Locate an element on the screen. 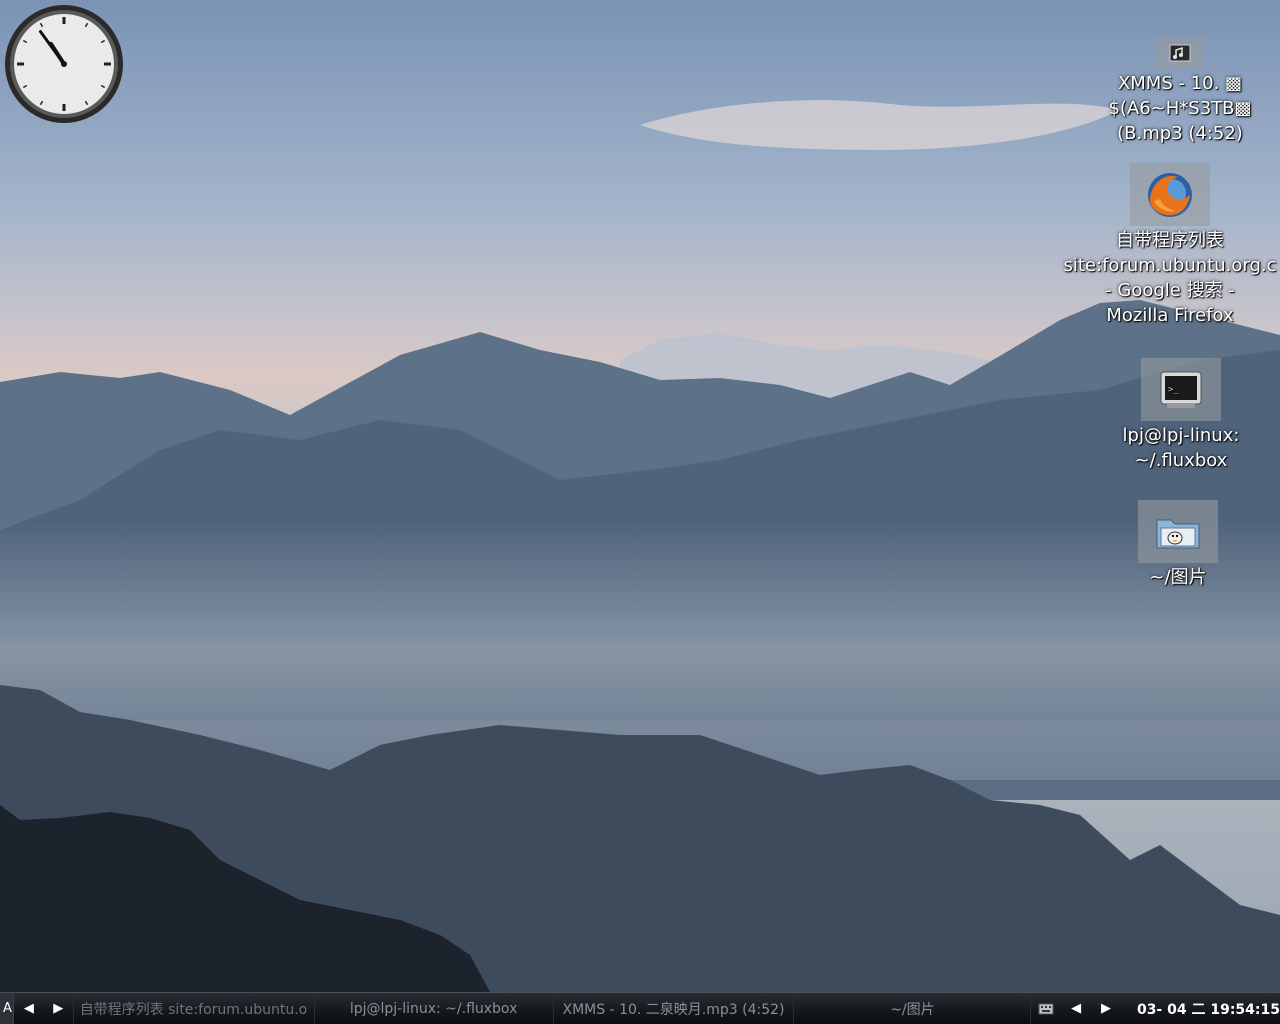 The height and width of the screenshot is (1024, 1280). prev-workspace-button: ◀ is located at coordinates (29, 1008).